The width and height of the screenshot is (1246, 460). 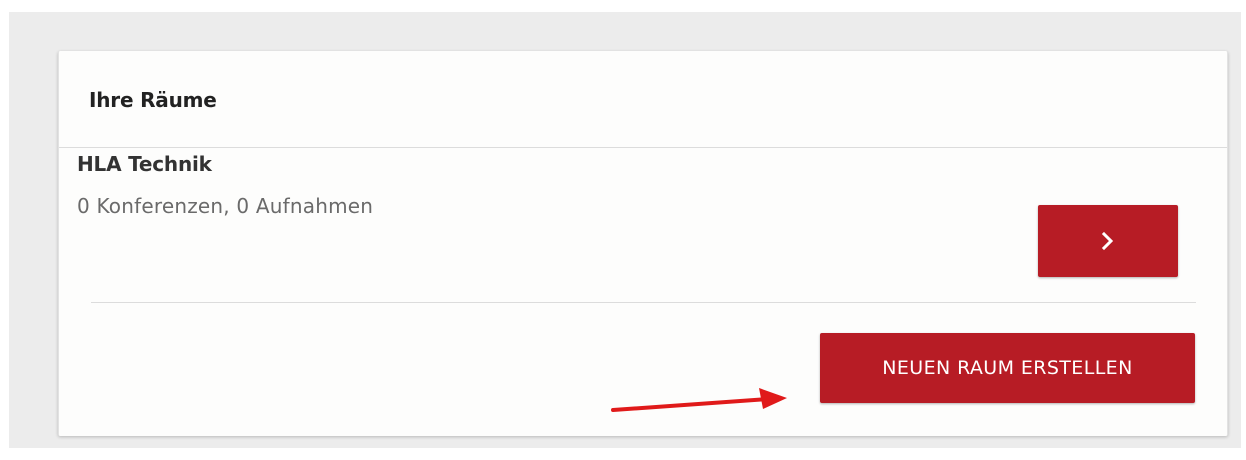 I want to click on chevron-right-icon, so click(x=1107, y=241).